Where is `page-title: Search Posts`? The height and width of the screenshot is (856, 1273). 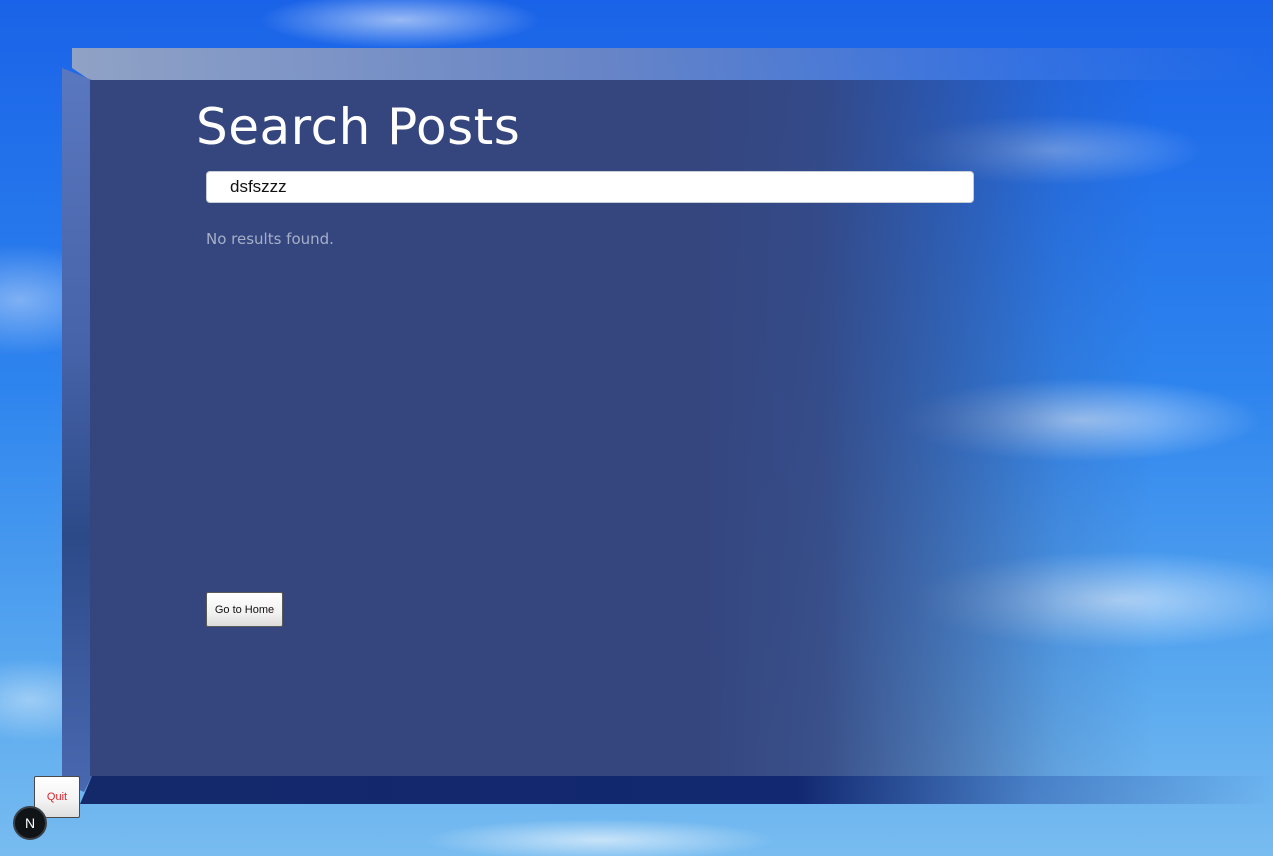 page-title: Search Posts is located at coordinates (358, 127).